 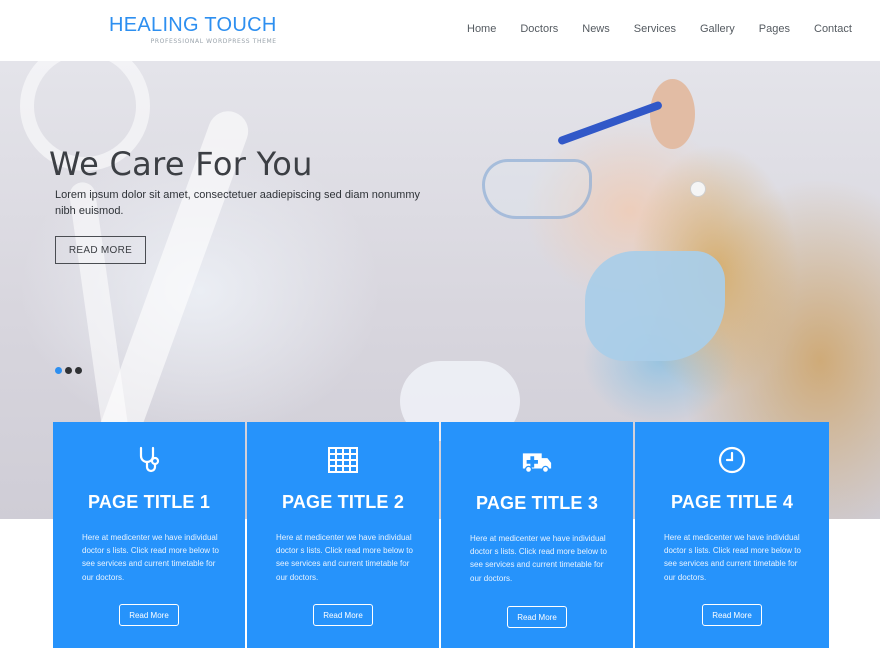 I want to click on hero-title: We Care For You, so click(x=181, y=164).